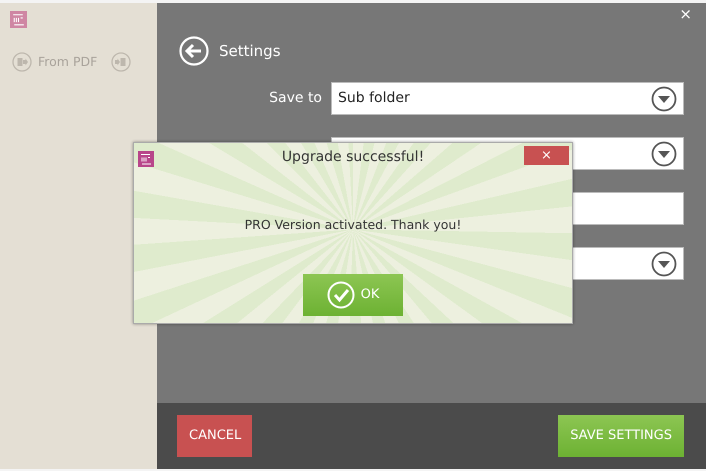  I want to click on settings-title: Settings, so click(250, 51).